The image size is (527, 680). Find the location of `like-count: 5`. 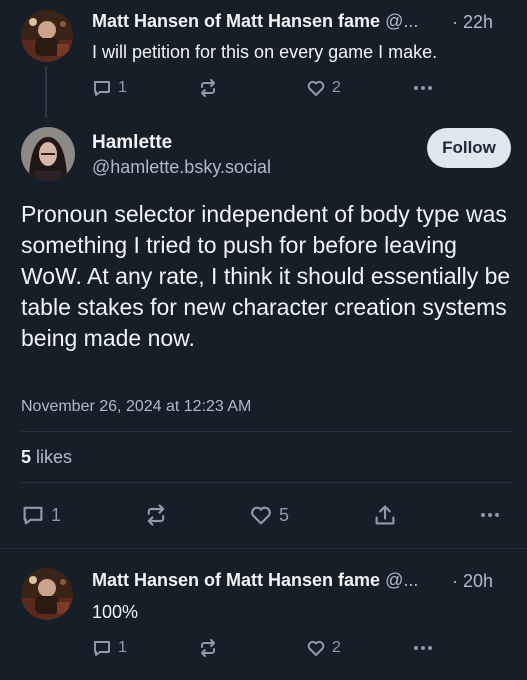

like-count: 5 is located at coordinates (284, 514).